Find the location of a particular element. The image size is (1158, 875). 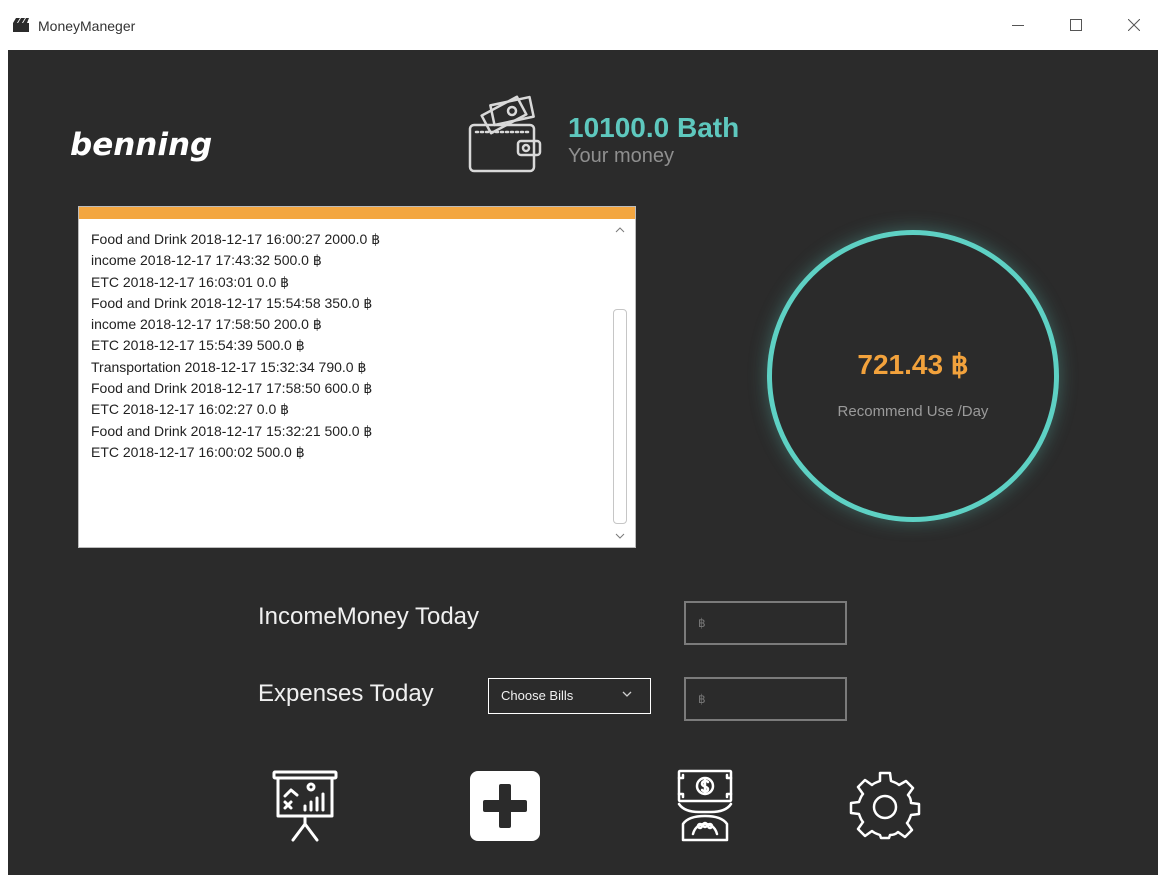

bills-dropdown: Choose Bills is located at coordinates (569, 696).